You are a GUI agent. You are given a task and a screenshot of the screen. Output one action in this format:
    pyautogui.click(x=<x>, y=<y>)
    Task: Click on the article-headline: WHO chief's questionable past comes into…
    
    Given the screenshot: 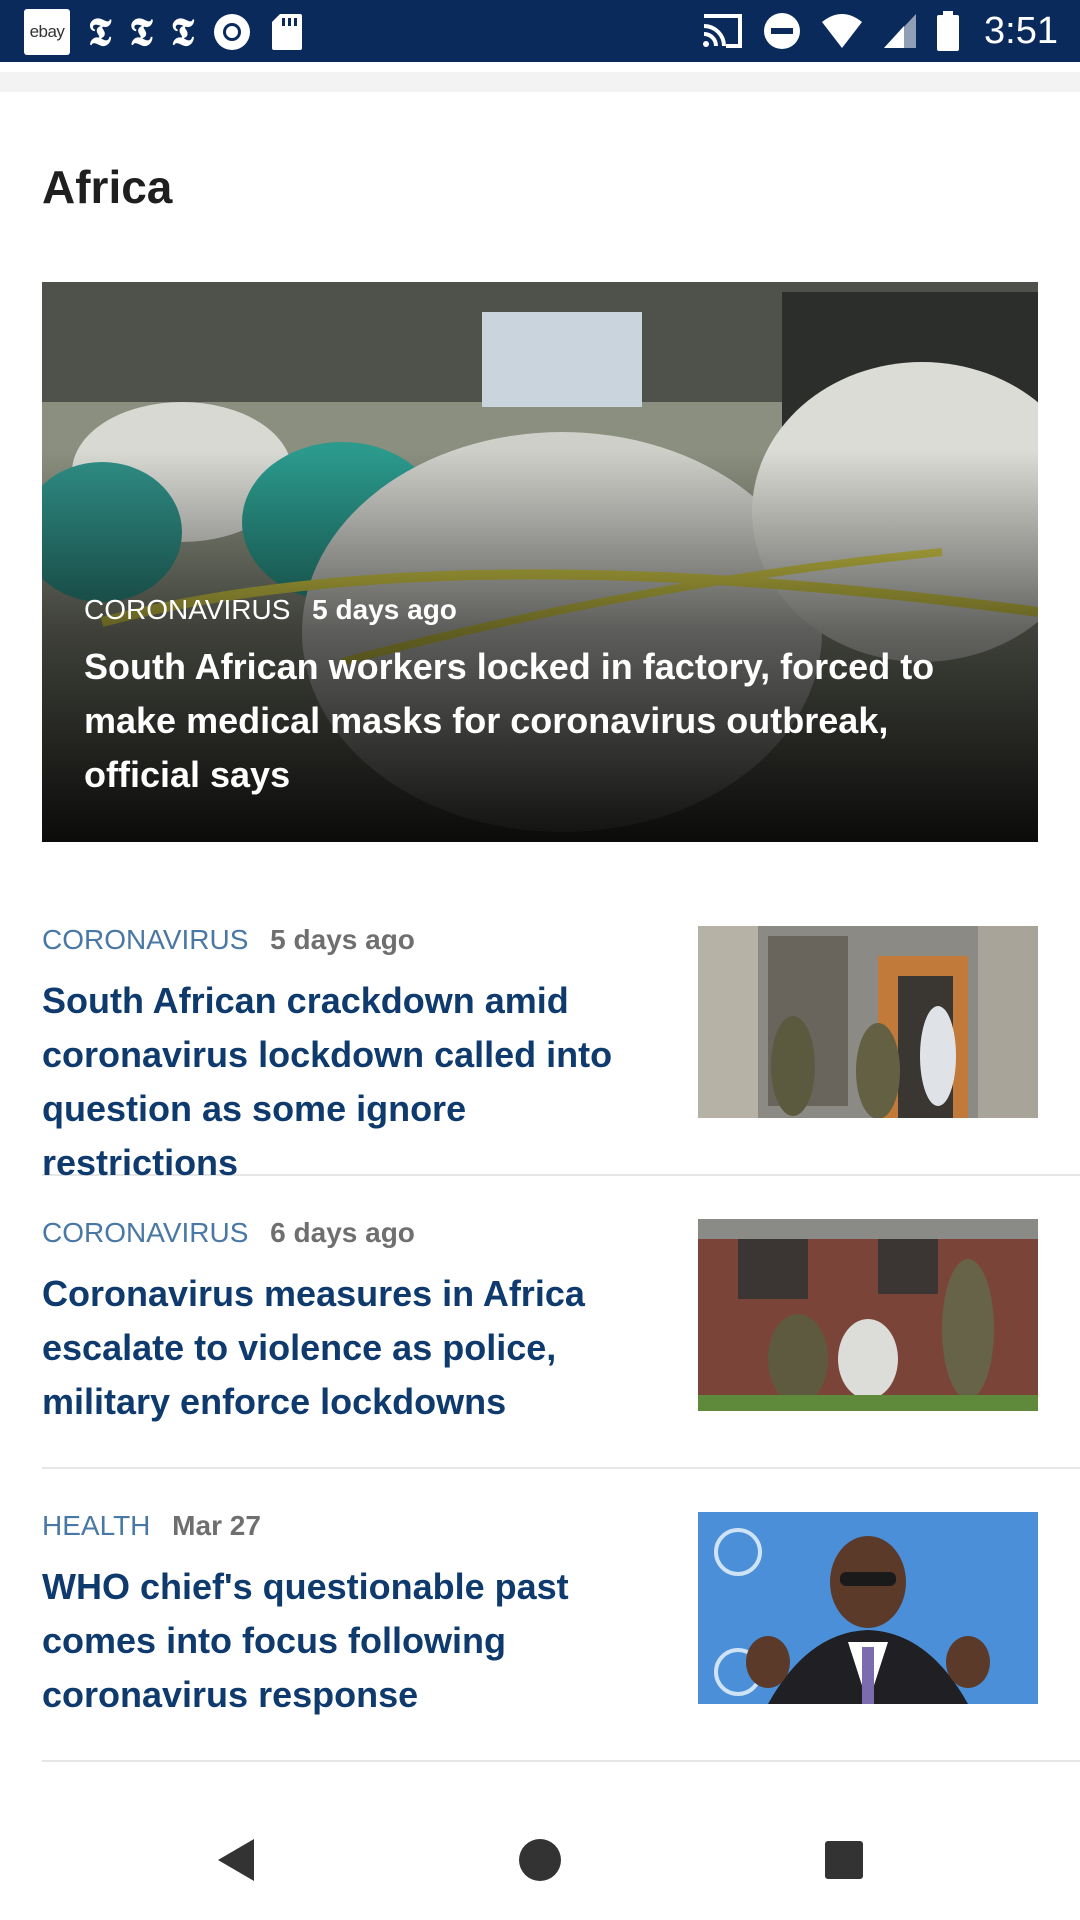 What is the action you would take?
    pyautogui.click(x=357, y=1641)
    